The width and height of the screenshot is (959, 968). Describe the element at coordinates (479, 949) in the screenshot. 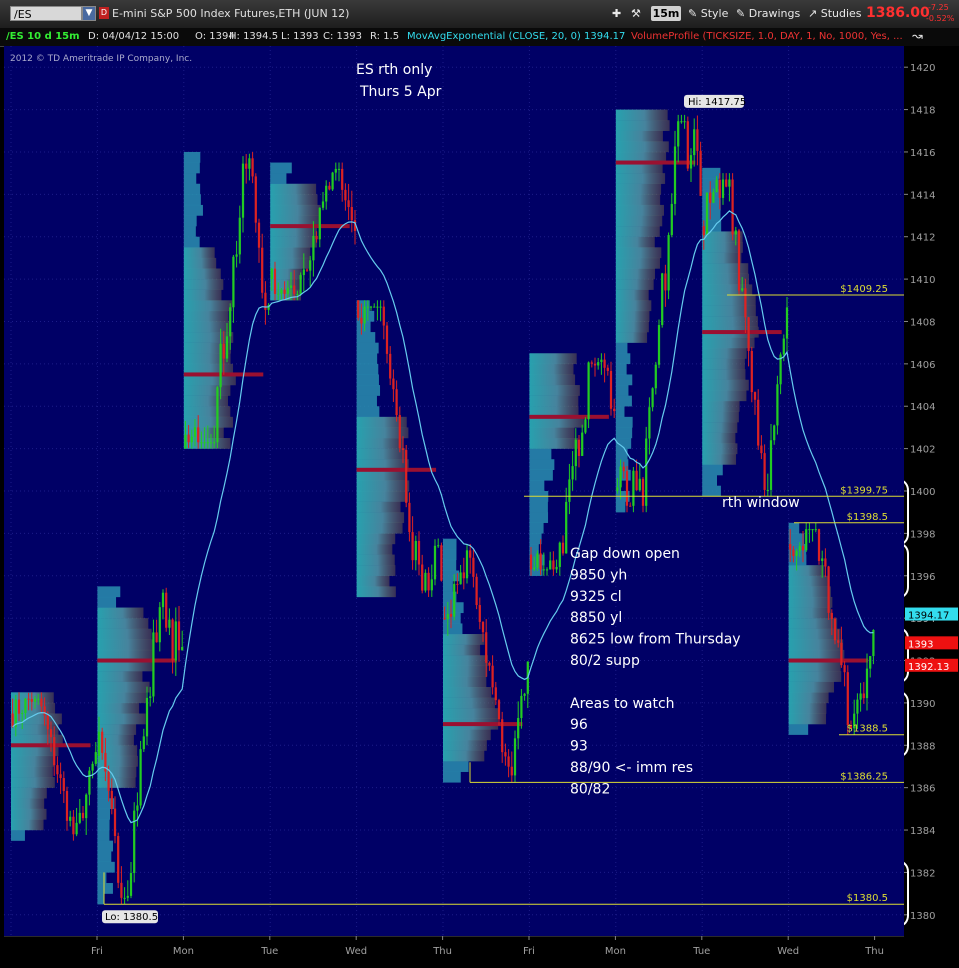

I see `time-axis: Fri Mon Tue Wed Thu Fri Mon Tue Wed Thu` at that location.